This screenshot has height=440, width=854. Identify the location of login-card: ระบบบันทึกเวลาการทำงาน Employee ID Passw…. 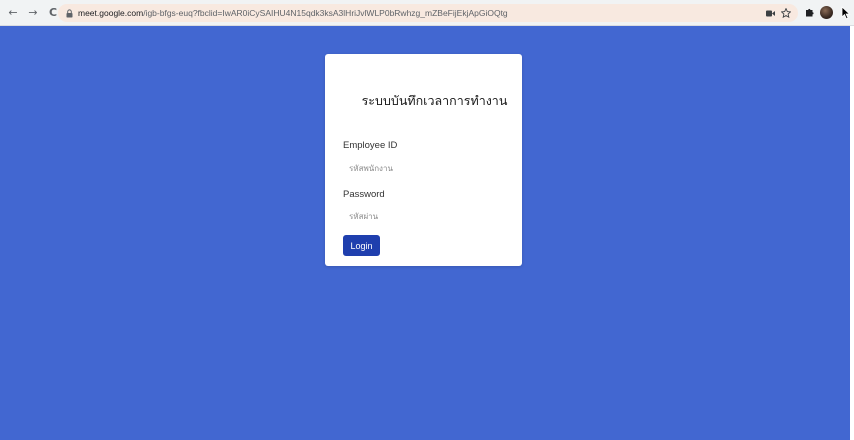
(423, 160).